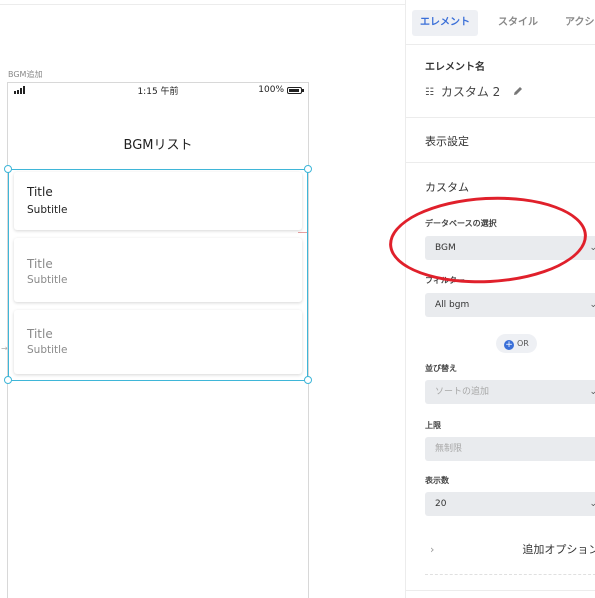 Image resolution: width=595 pixels, height=598 pixels. What do you see at coordinates (25, 74) in the screenshot?
I see `screen-label: BGM追加` at bounding box center [25, 74].